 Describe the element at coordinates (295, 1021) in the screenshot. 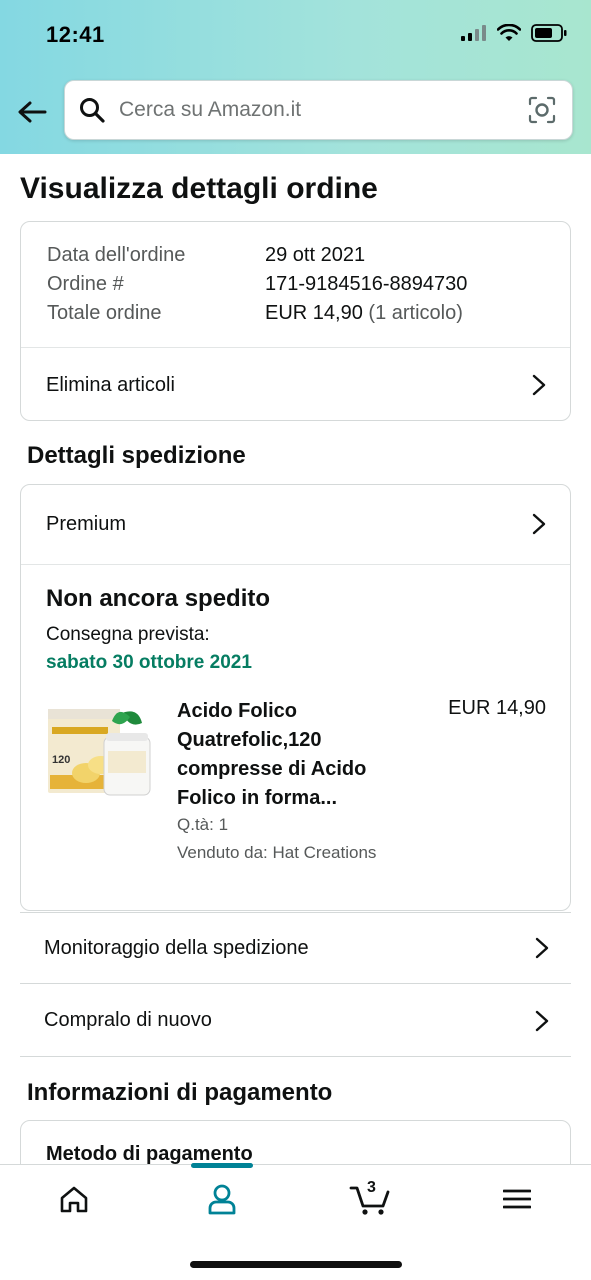

I see `buy-again-link: Compralo di nuovo` at that location.